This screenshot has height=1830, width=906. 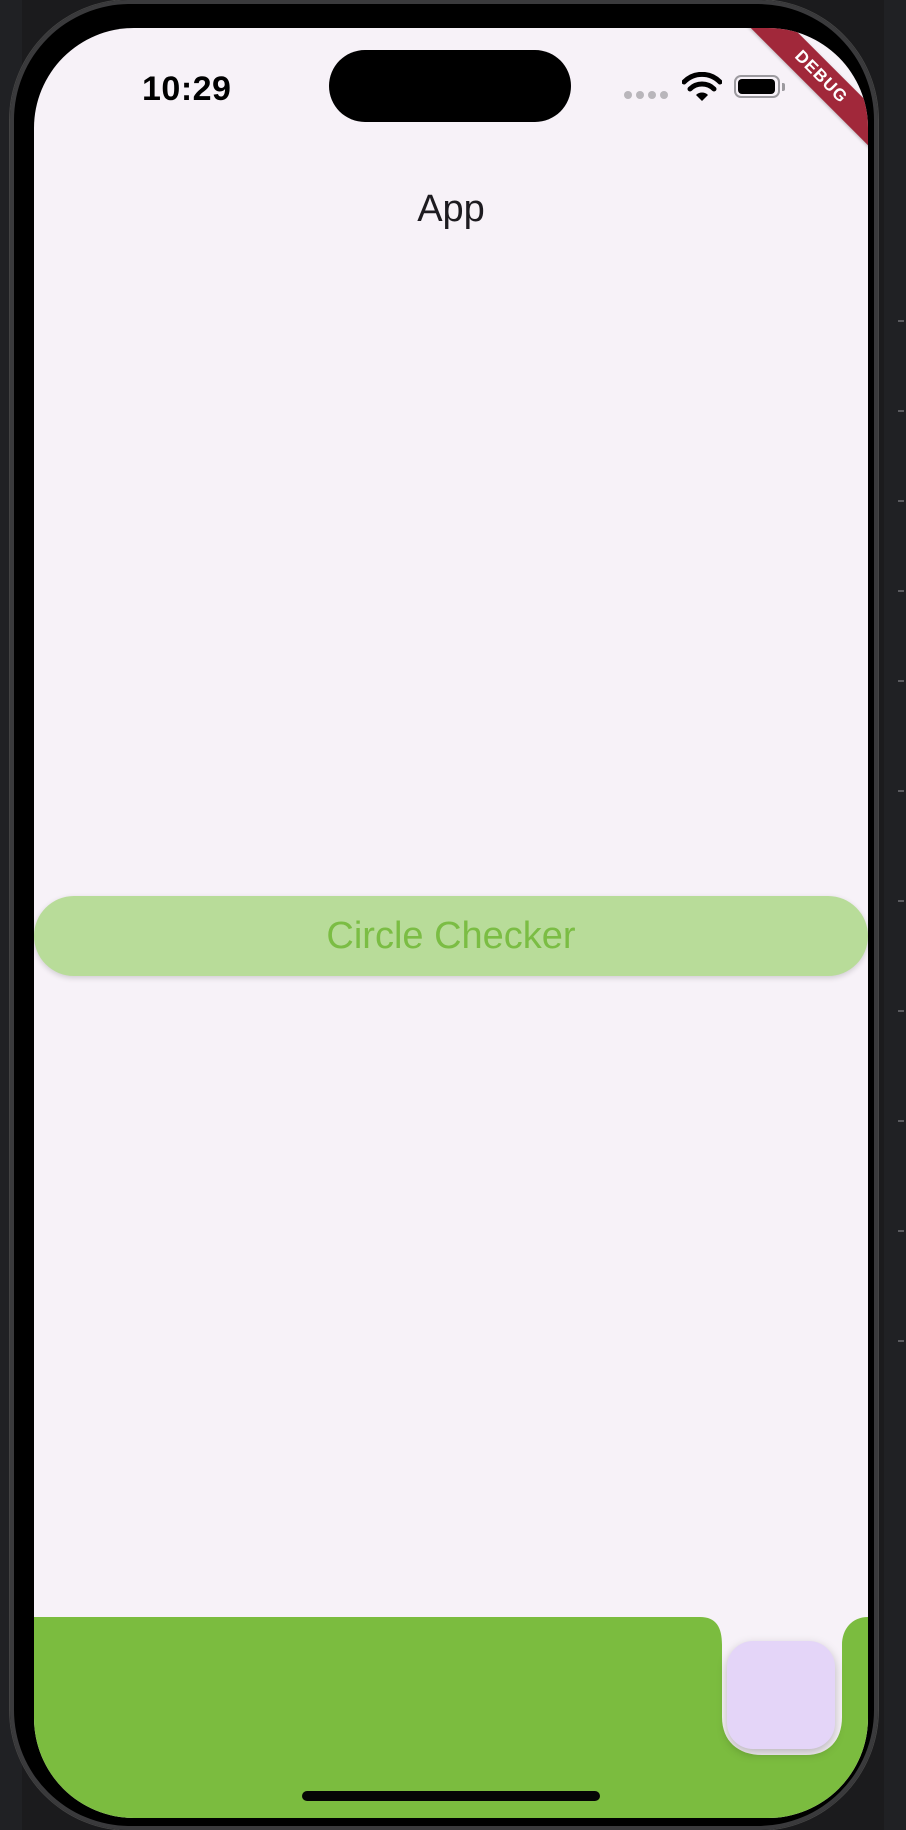 What do you see at coordinates (450, 86) in the screenshot?
I see `dynamic-island` at bounding box center [450, 86].